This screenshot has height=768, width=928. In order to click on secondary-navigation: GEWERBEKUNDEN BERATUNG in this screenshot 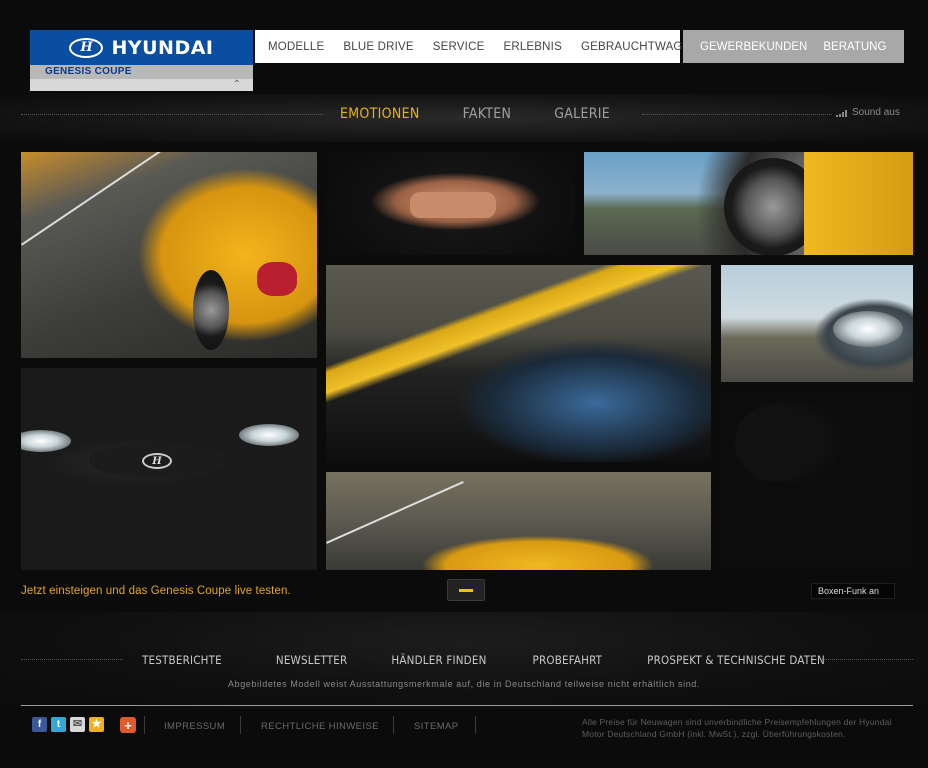, I will do `click(793, 46)`.